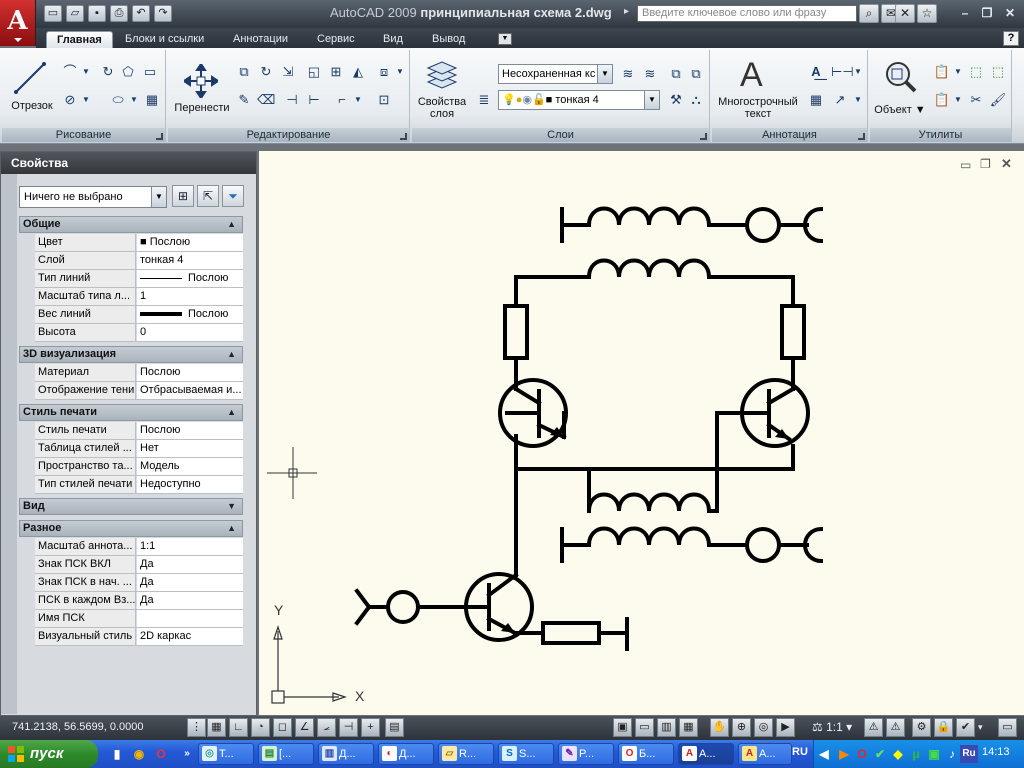  I want to click on property-row: Материал Послою, so click(139, 373).